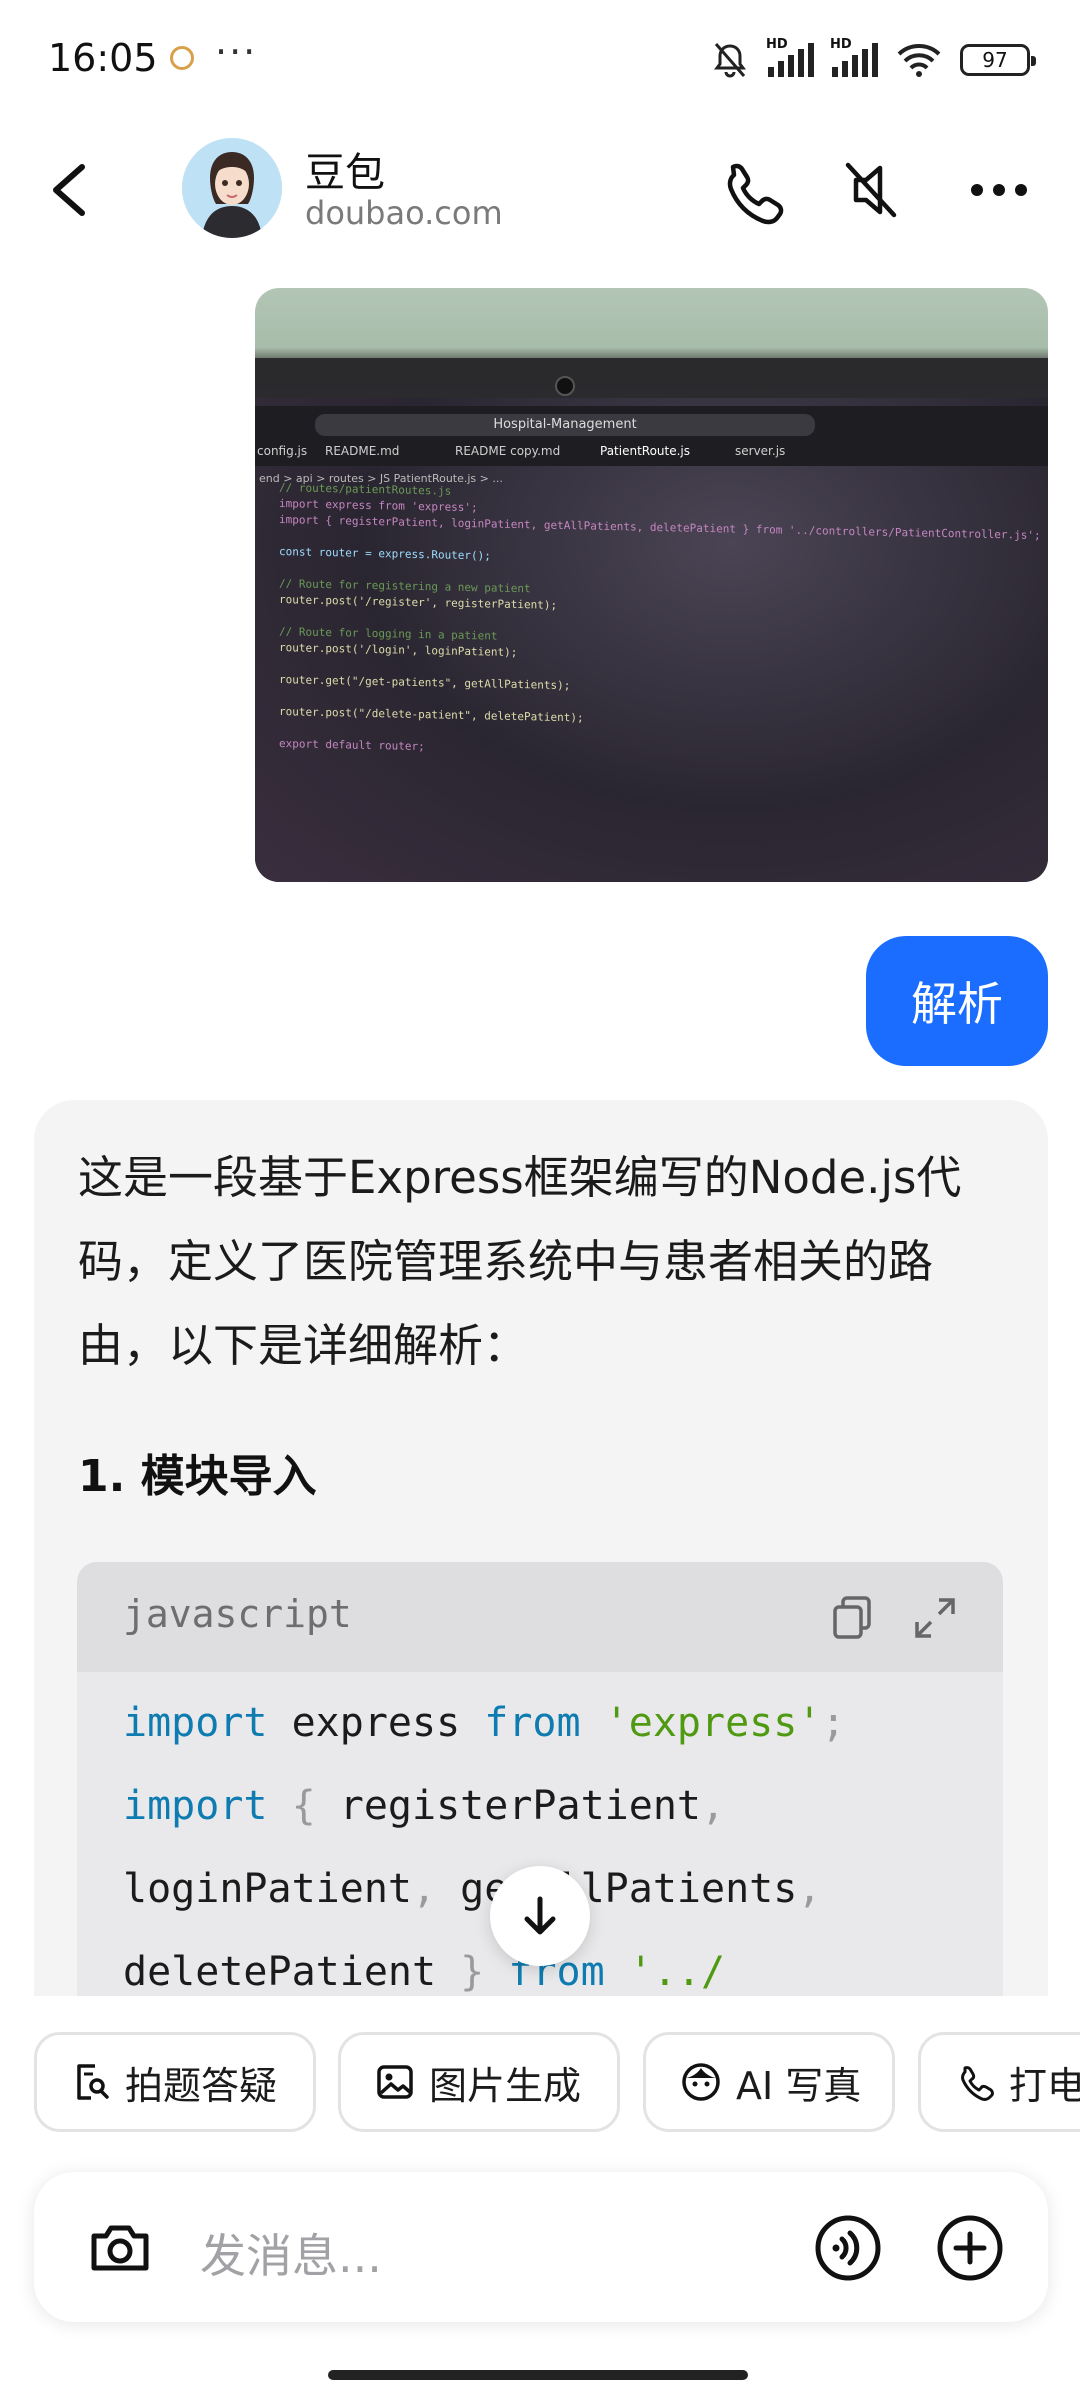 This screenshot has width=1080, height=2400. What do you see at coordinates (182, 58) in the screenshot?
I see `notification-app-icon` at bounding box center [182, 58].